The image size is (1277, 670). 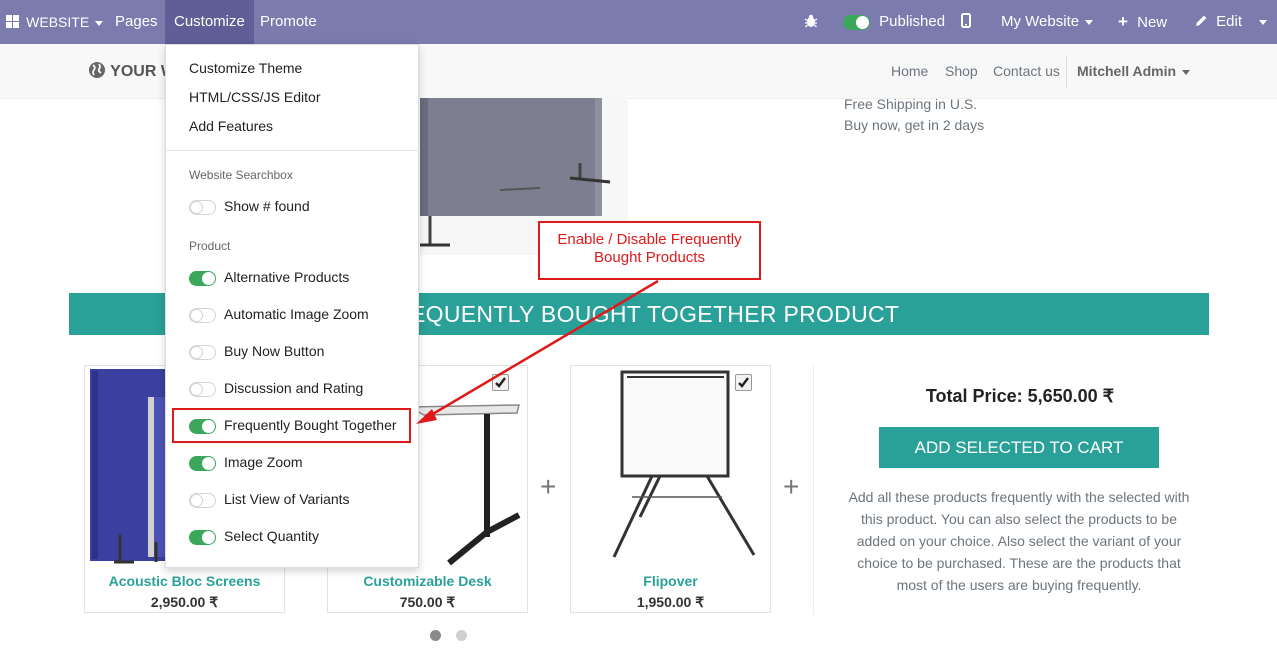 I want to click on toggle-show-found: Show # found, so click(x=249, y=207).